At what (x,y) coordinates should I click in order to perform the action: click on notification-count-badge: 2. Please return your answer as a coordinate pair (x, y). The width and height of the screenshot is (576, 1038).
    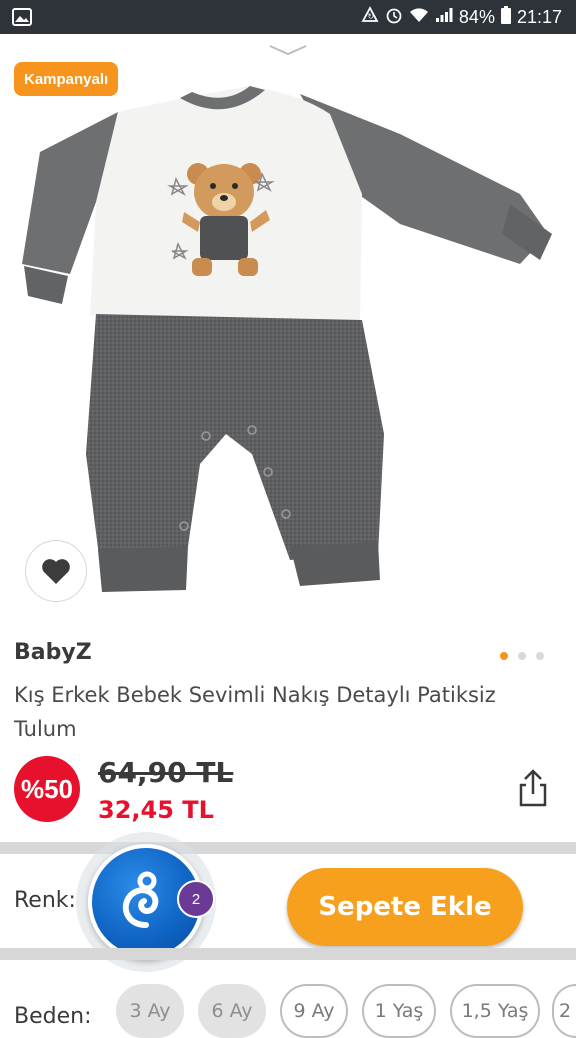
    Looking at the image, I should click on (196, 899).